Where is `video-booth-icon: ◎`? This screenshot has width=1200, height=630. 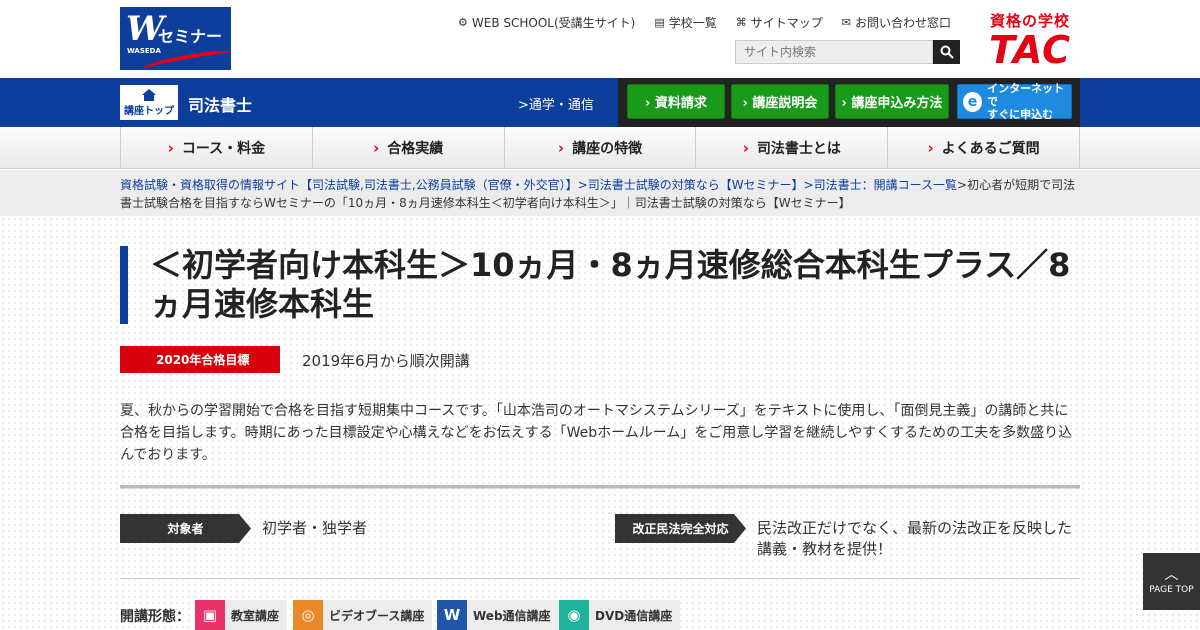
video-booth-icon: ◎ is located at coordinates (308, 615).